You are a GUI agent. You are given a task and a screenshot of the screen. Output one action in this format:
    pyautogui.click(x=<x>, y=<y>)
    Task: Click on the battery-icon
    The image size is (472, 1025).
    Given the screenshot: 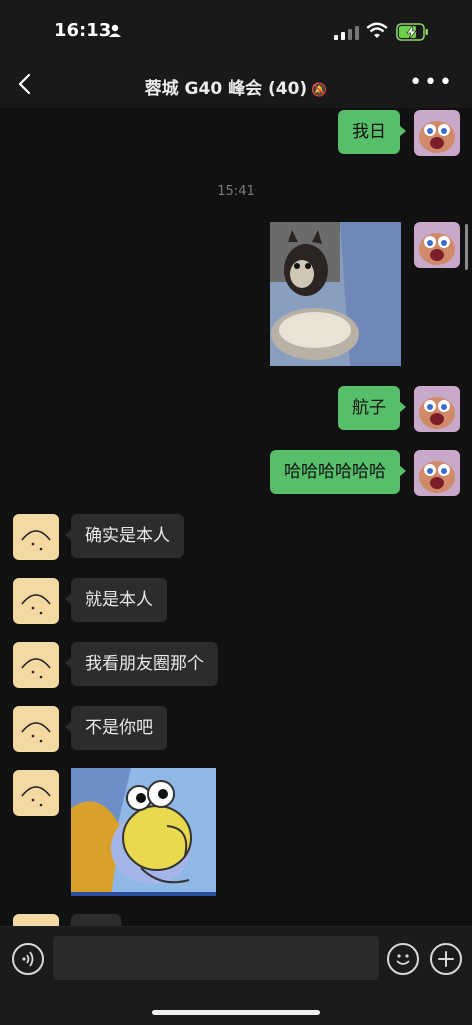 What is the action you would take?
    pyautogui.click(x=412, y=32)
    